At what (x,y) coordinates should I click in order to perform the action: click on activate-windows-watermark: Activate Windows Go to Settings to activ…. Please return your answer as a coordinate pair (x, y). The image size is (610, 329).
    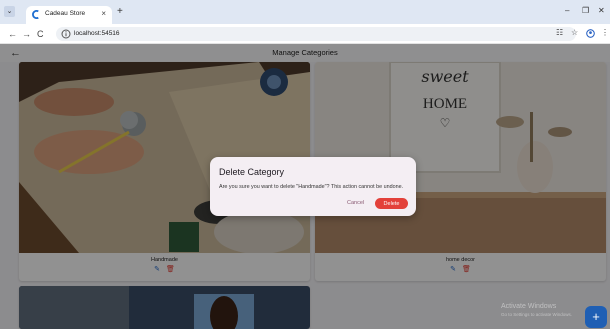
    Looking at the image, I should click on (536, 310).